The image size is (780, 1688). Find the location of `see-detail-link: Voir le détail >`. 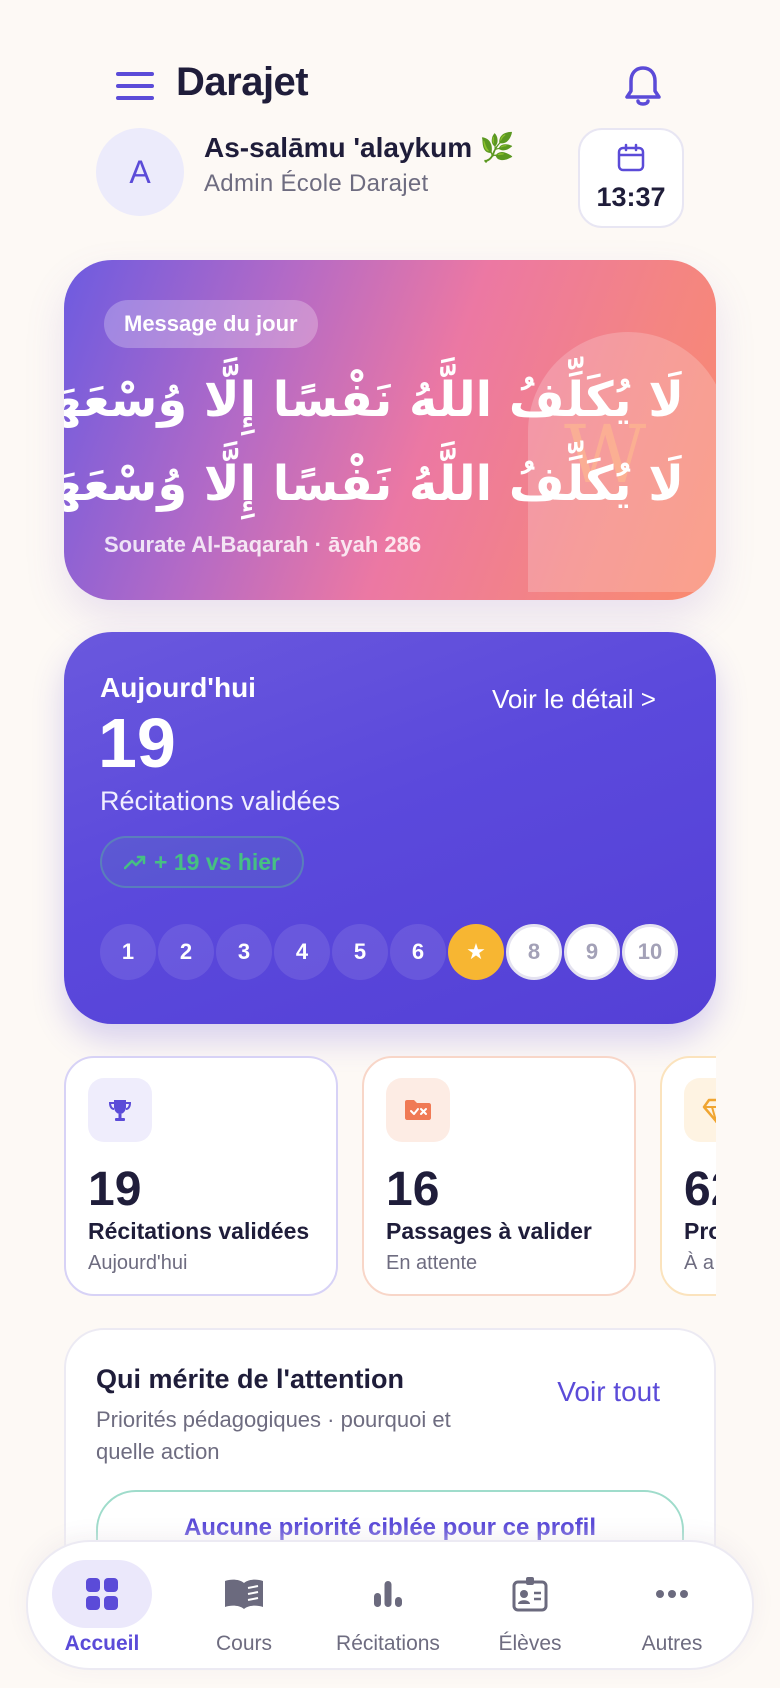

see-detail-link: Voir le détail > is located at coordinates (574, 699).